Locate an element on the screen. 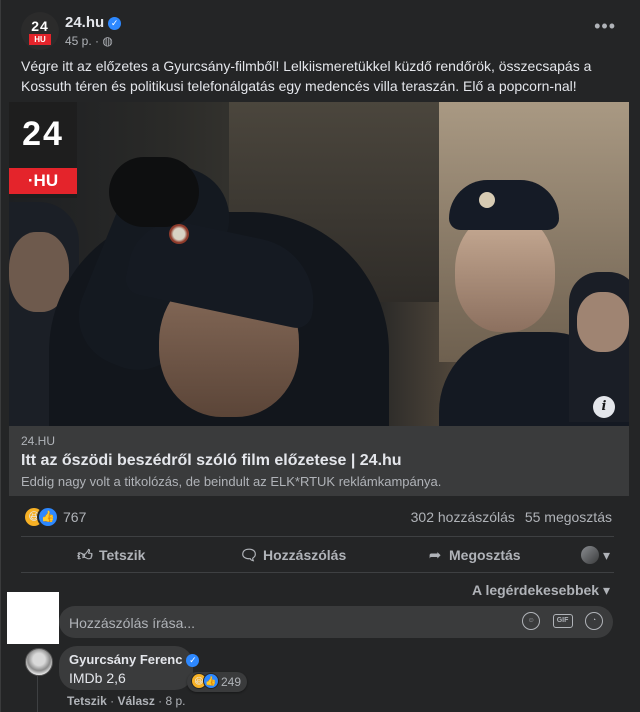  comment-like-link: Tetszik is located at coordinates (87, 701).